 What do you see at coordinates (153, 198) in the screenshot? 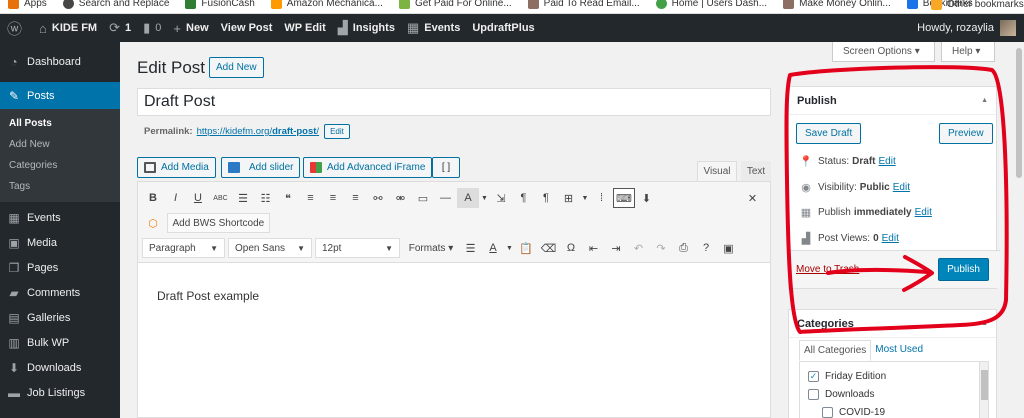
I see `bold-icon: B` at bounding box center [153, 198].